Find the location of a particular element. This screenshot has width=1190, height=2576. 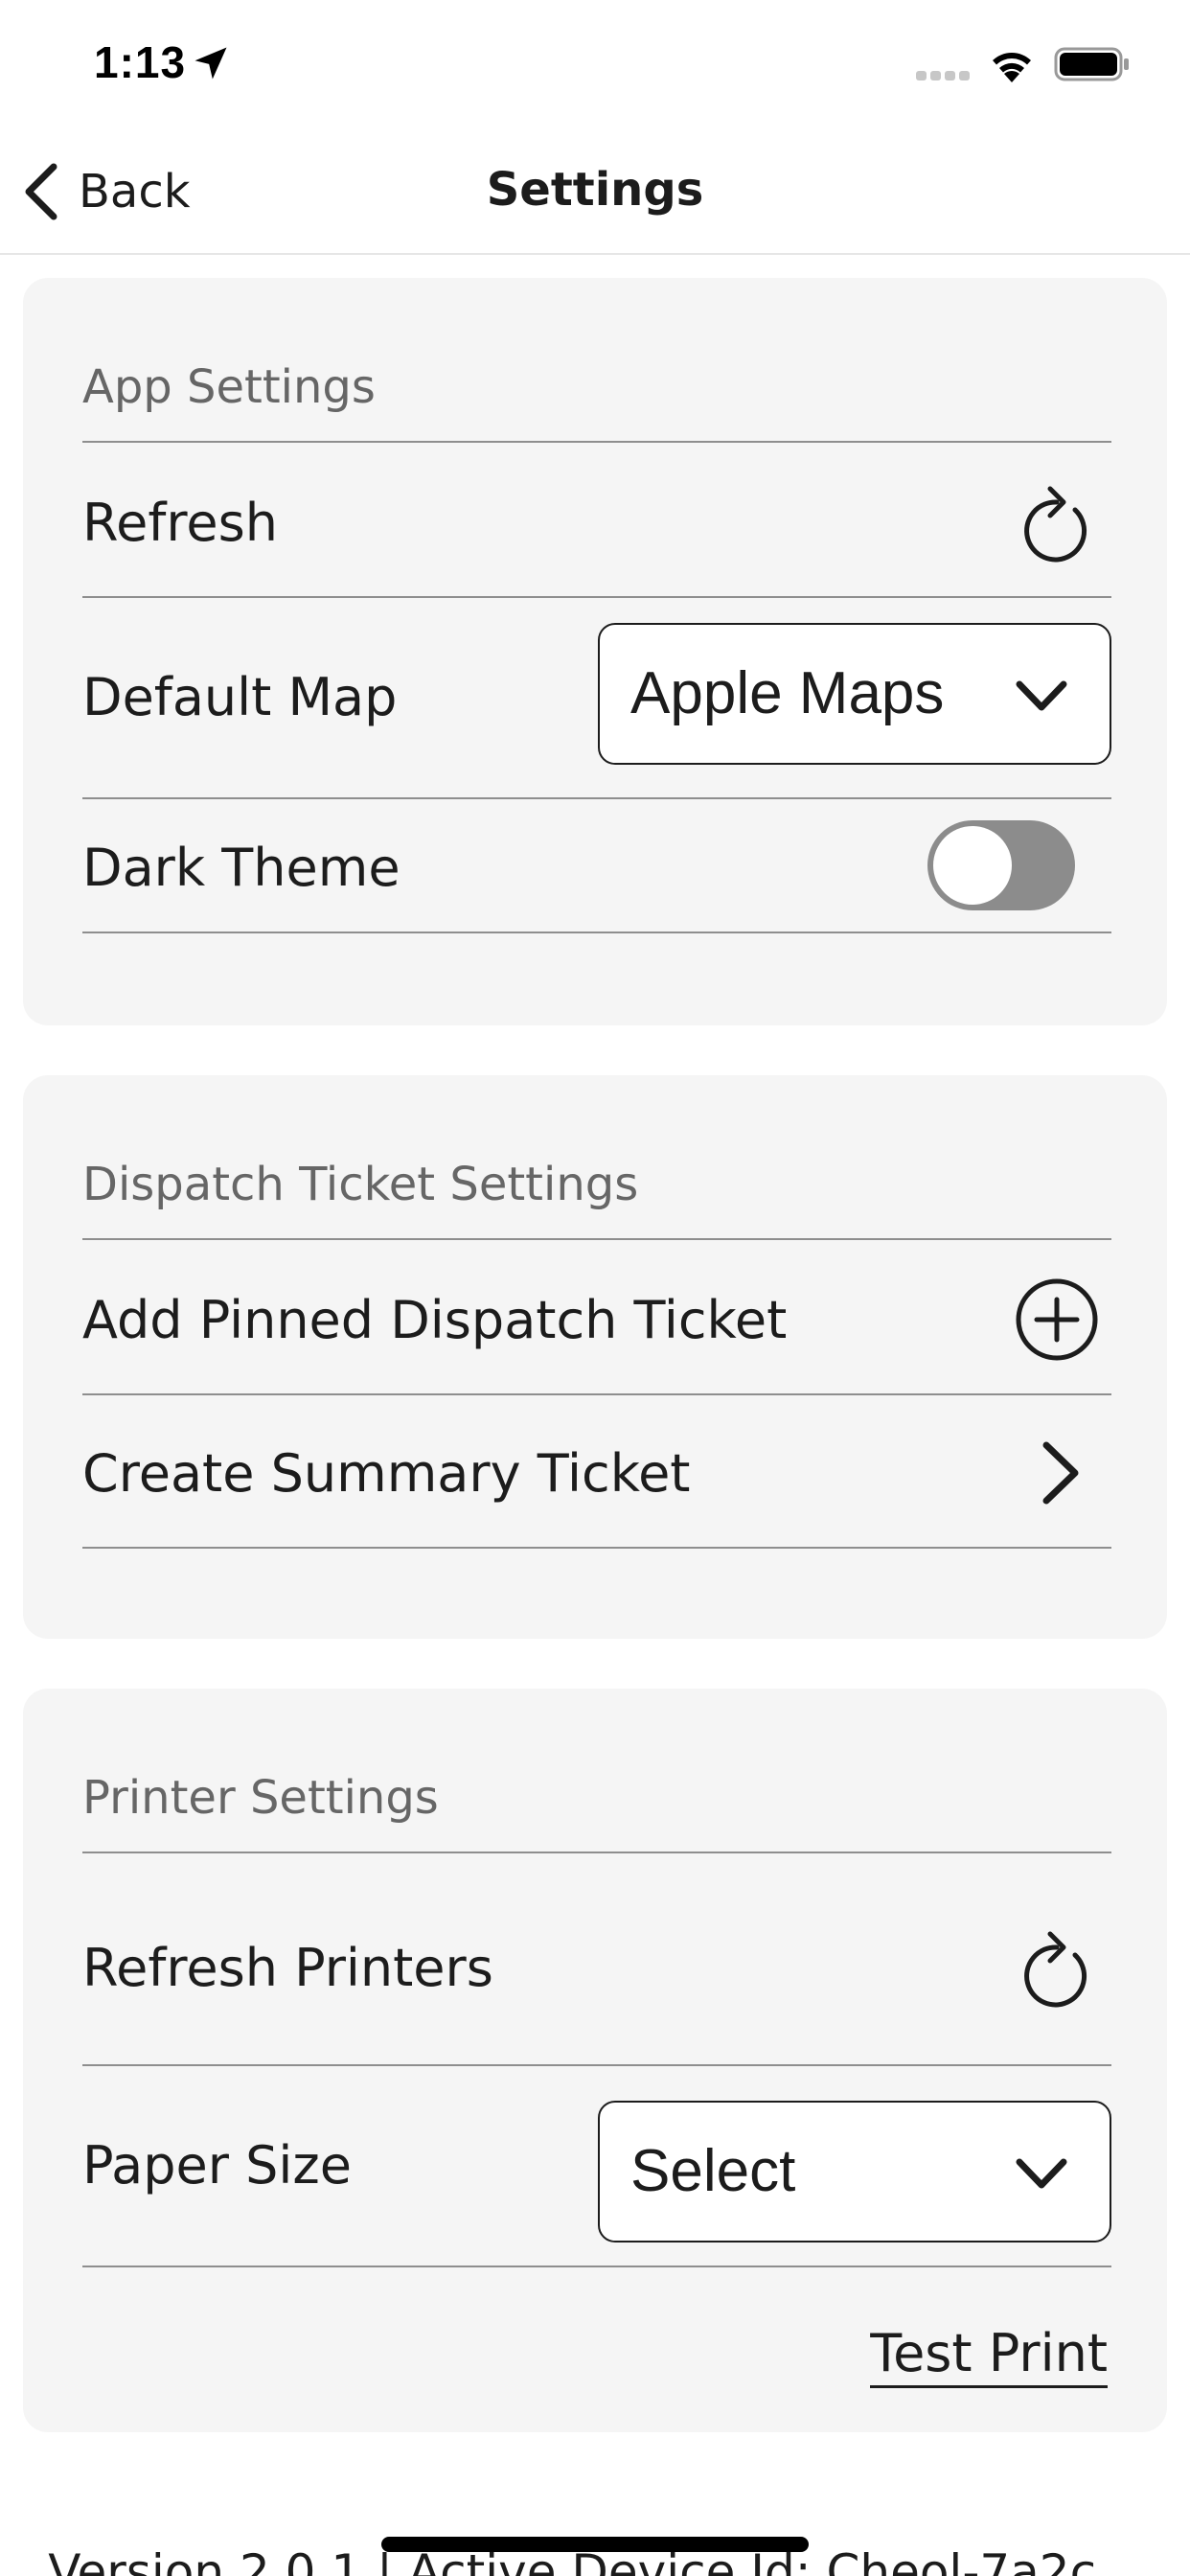

default-map-select: Apple Maps is located at coordinates (855, 694).